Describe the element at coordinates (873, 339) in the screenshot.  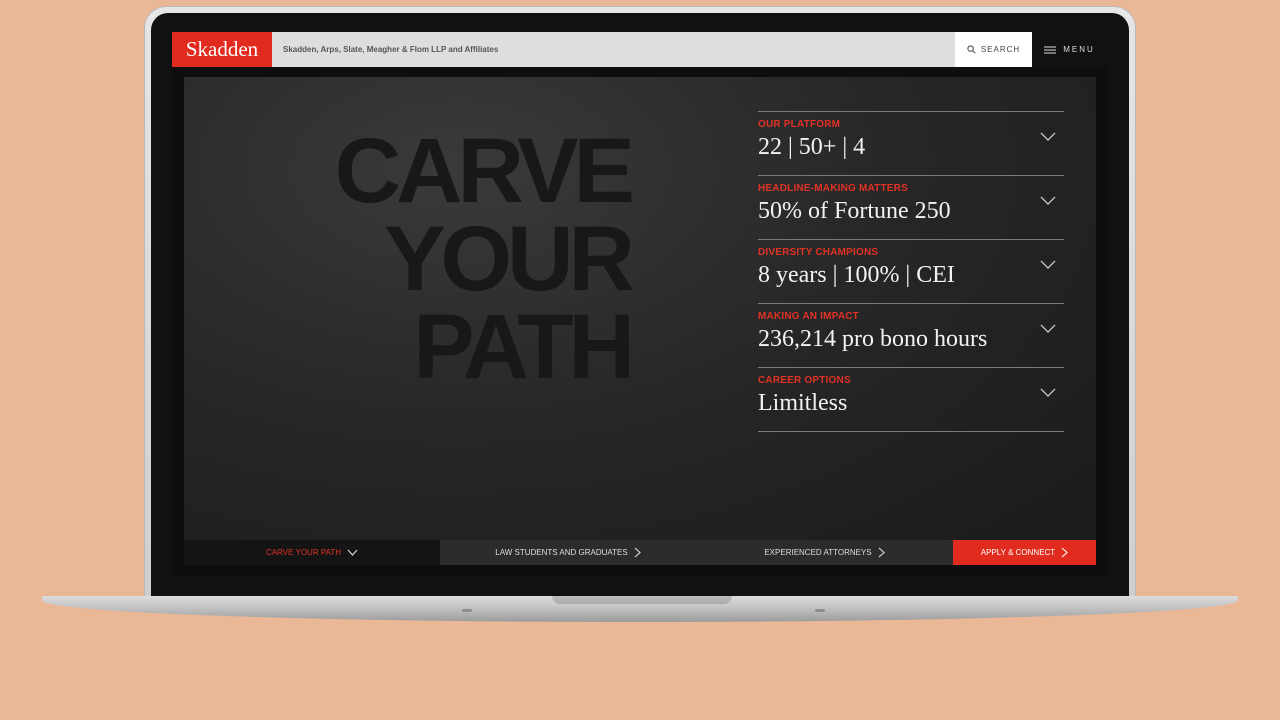
I see `accordion-value: 236,214 pro bono hours` at that location.